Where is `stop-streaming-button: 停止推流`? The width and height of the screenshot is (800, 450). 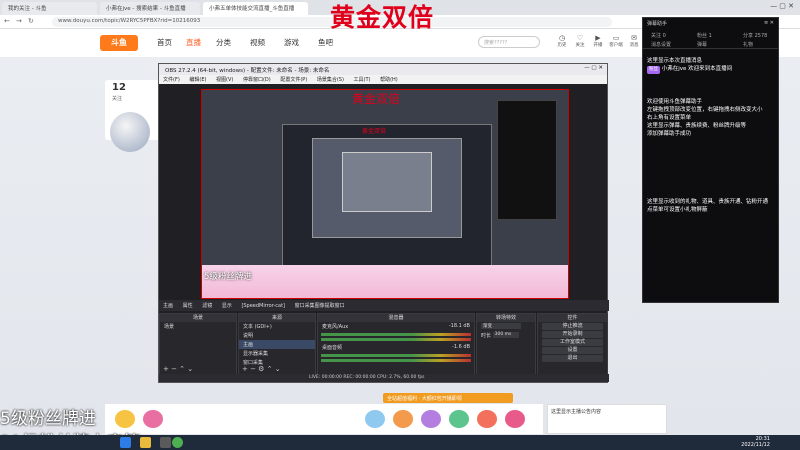
stop-streaming-button: 停止推流 is located at coordinates (572, 326).